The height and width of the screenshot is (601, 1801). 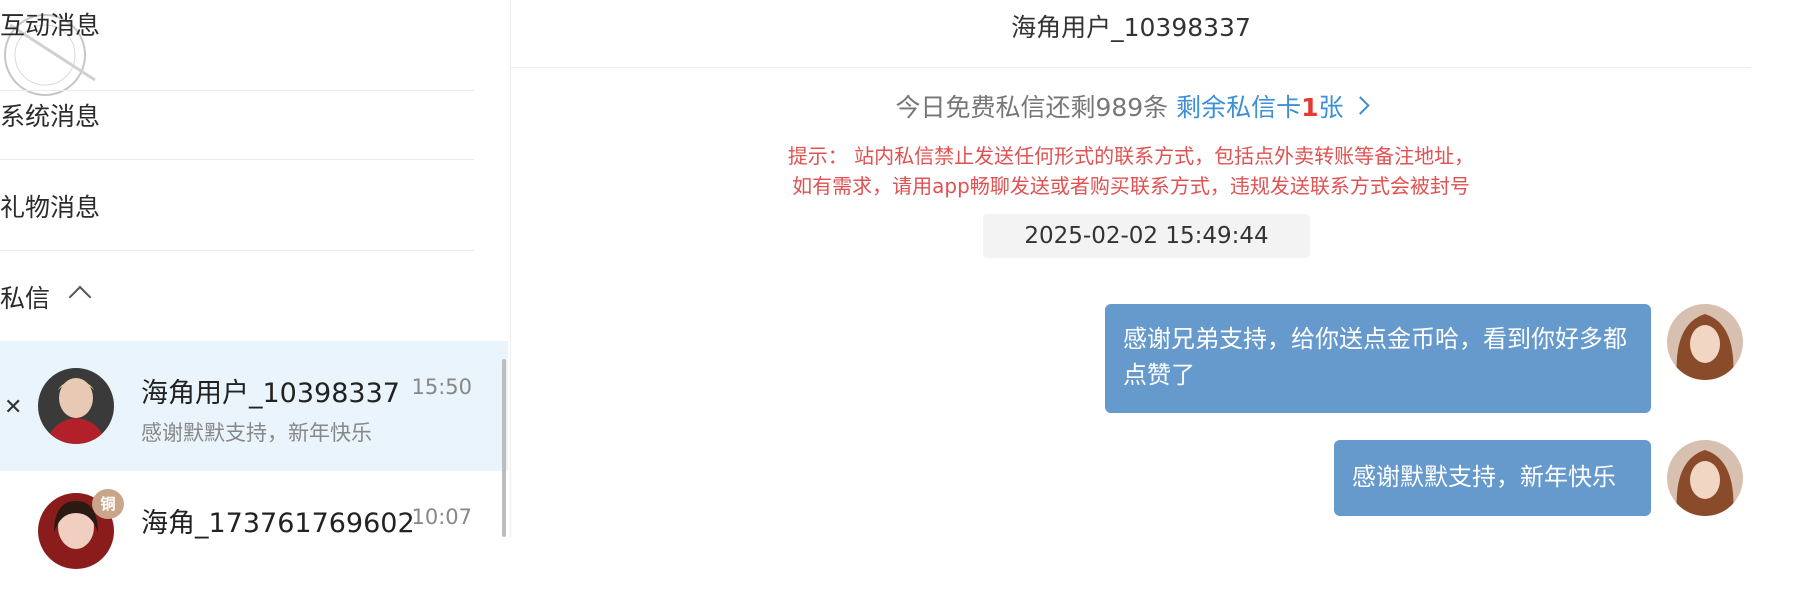 I want to click on conversation-item-selected: ✕ 海角用户_10398337 15:50 感谢默默支持，新年快乐, so click(x=254, y=406).